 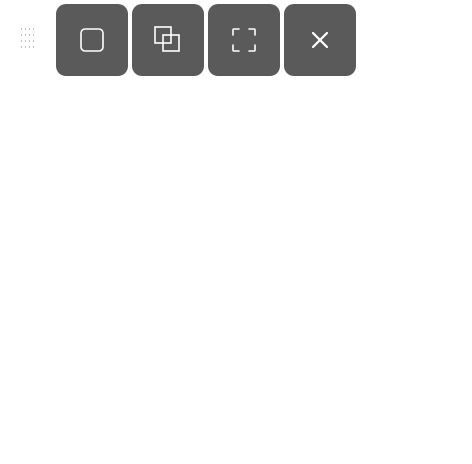 I want to click on drag-handle, so click(x=28, y=38).